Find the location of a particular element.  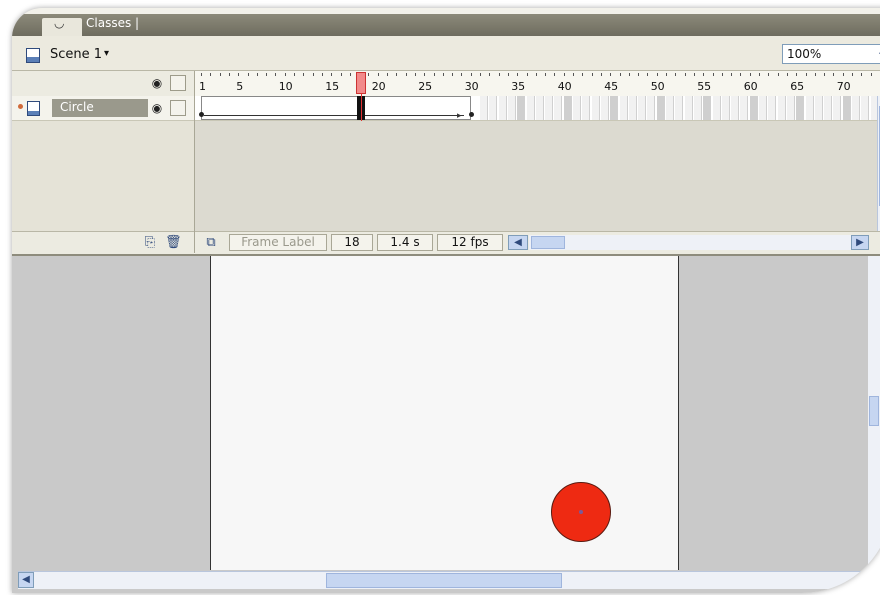

ruler-number: 40 is located at coordinates (564, 86).